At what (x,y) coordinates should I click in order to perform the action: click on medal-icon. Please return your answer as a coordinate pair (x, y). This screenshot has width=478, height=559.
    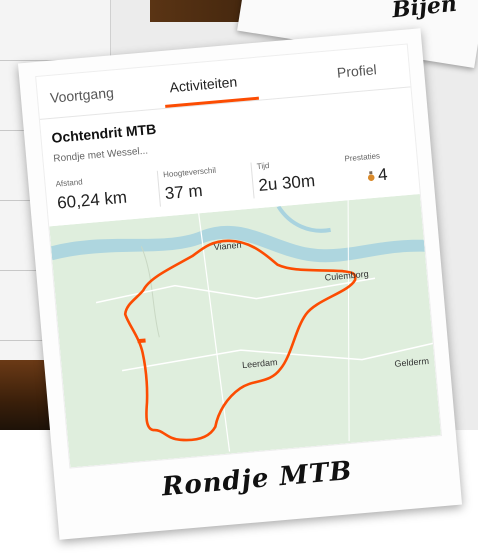
    Looking at the image, I should click on (371, 176).